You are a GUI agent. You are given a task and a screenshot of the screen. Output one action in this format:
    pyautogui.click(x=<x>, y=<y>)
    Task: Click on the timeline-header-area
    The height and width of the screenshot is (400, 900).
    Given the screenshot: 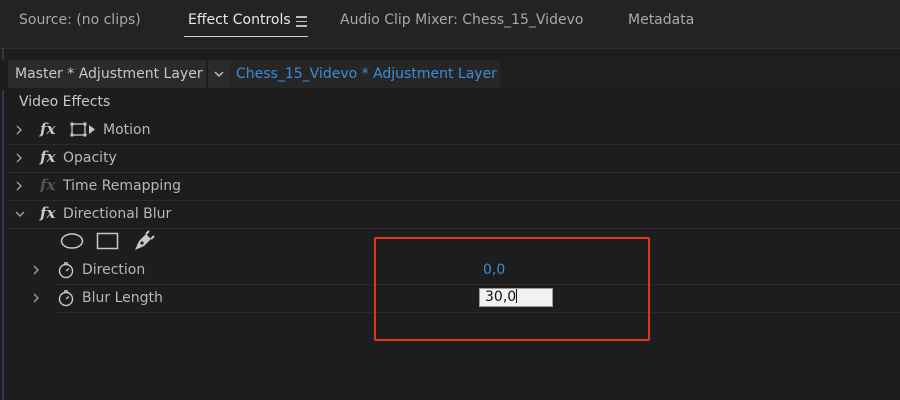 What is the action you would take?
    pyautogui.click(x=700, y=74)
    